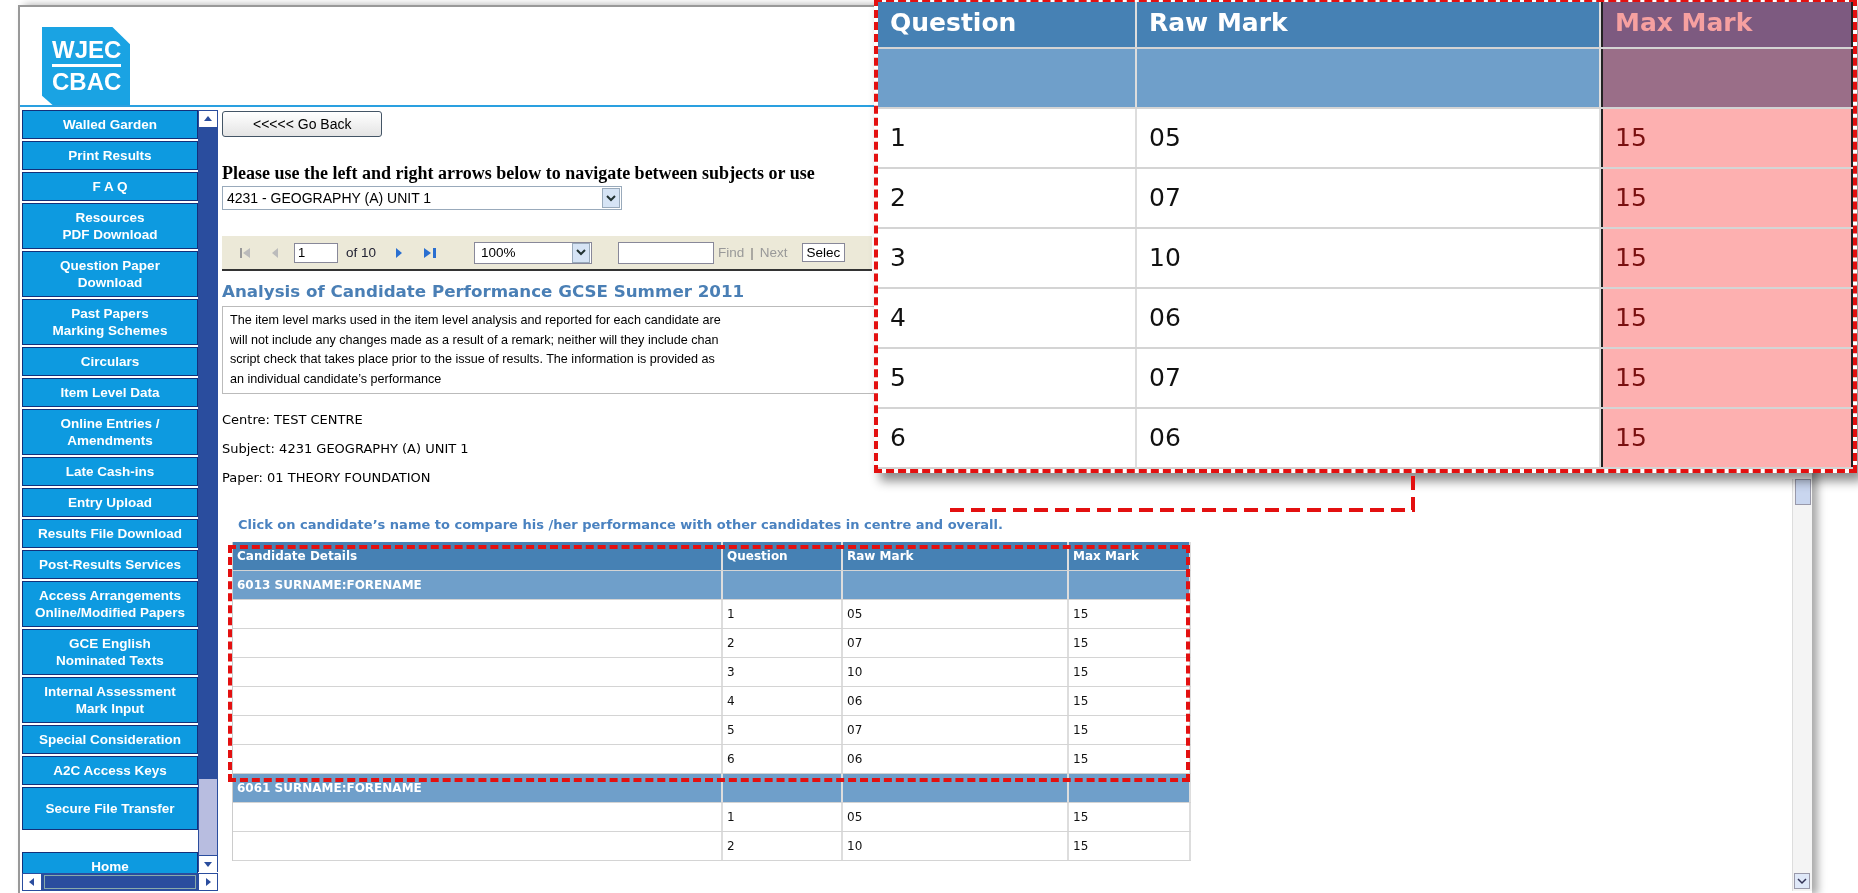 The height and width of the screenshot is (893, 1858). Describe the element at coordinates (483, 291) in the screenshot. I see `report-title: Analysis of Candidate Performance GCSE Summer 2011` at that location.